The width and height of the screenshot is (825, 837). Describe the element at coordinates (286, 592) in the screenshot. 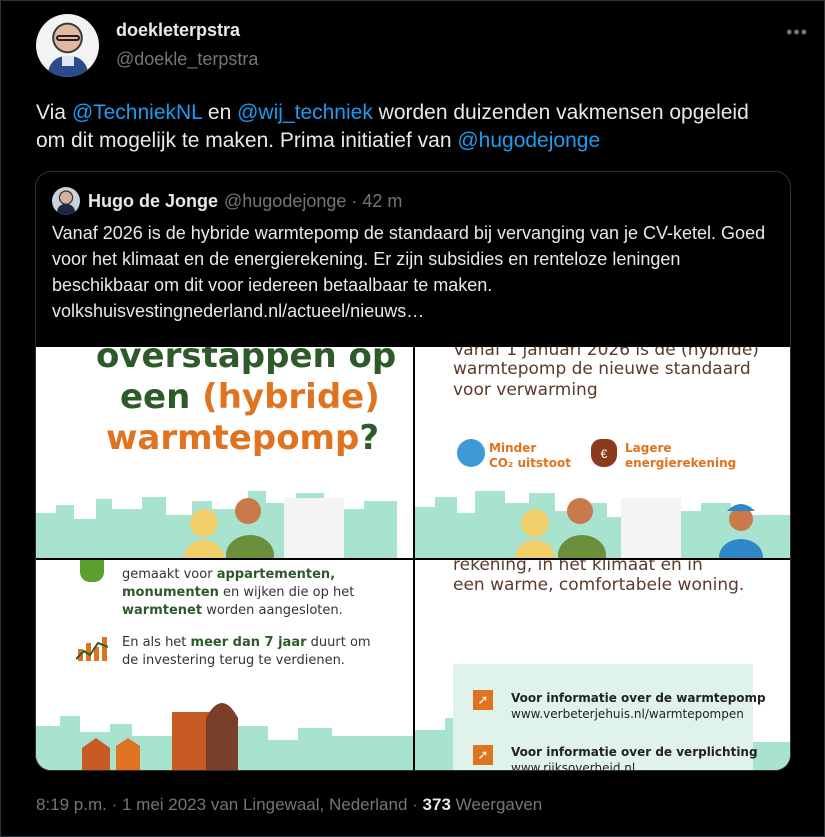

I see `text-part: en wijken die op het` at that location.